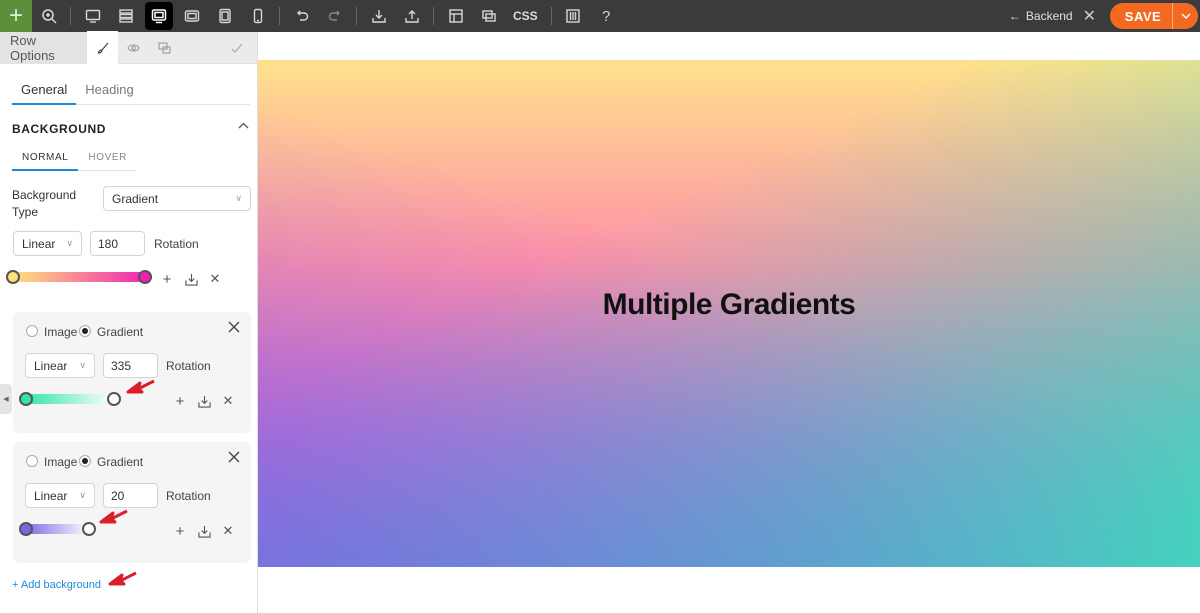 This screenshot has height=613, width=1200. Describe the element at coordinates (113, 516) in the screenshot. I see `annotation-arrow-icon` at that location.